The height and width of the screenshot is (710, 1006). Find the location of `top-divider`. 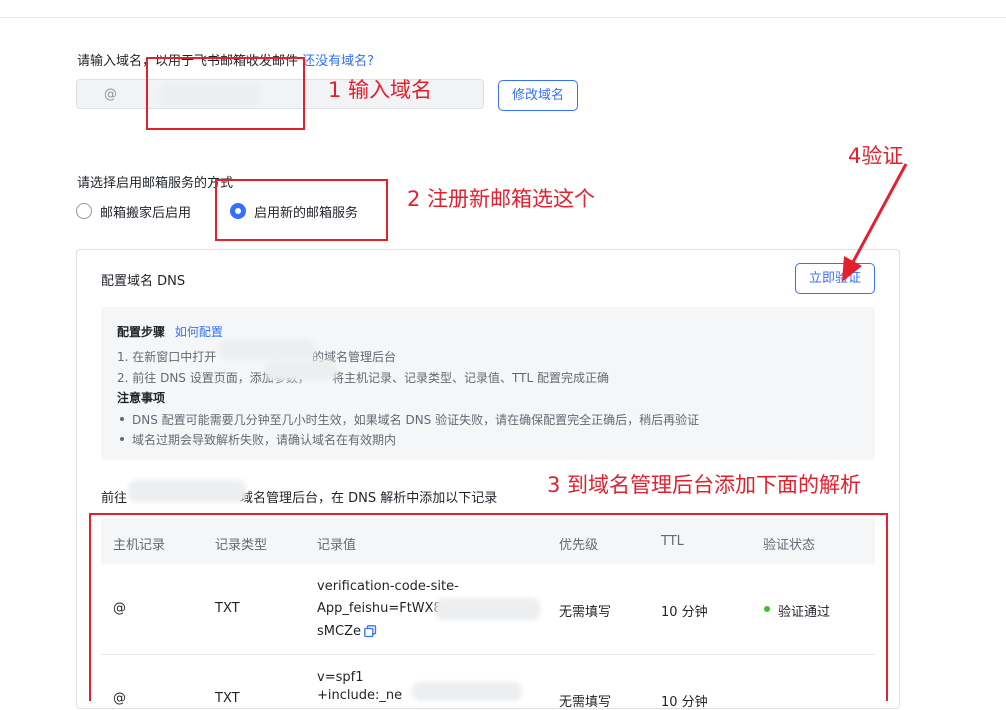

top-divider is located at coordinates (503, 17).